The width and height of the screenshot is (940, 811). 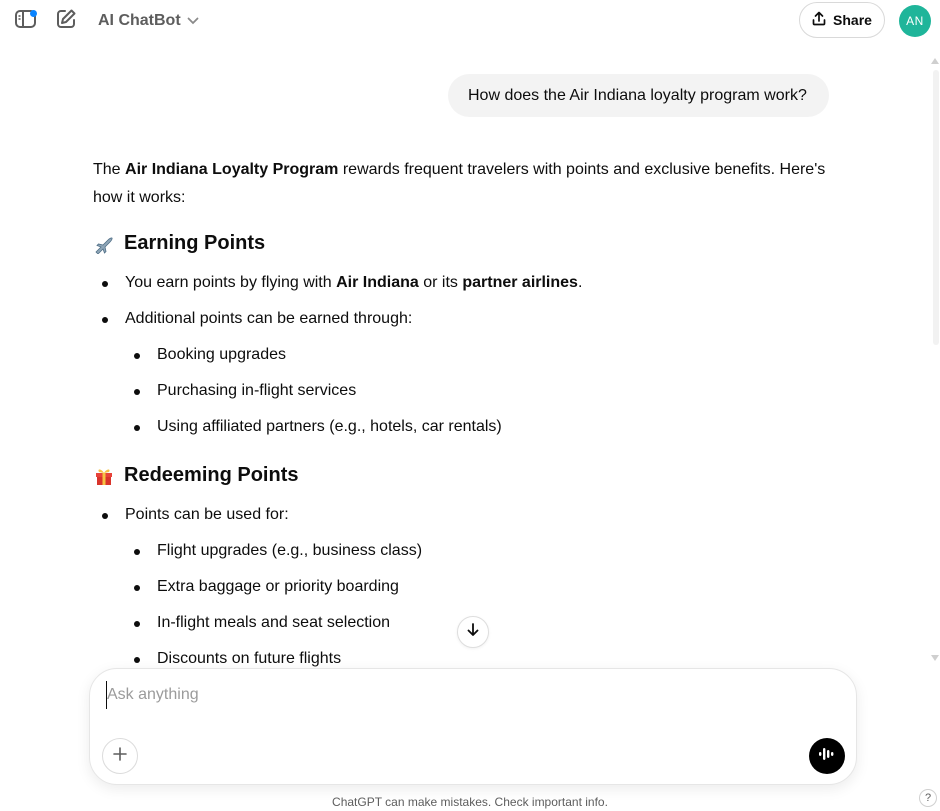 I want to click on list-subitem: Flight upgrades (e.g., business class), so click(x=278, y=551).